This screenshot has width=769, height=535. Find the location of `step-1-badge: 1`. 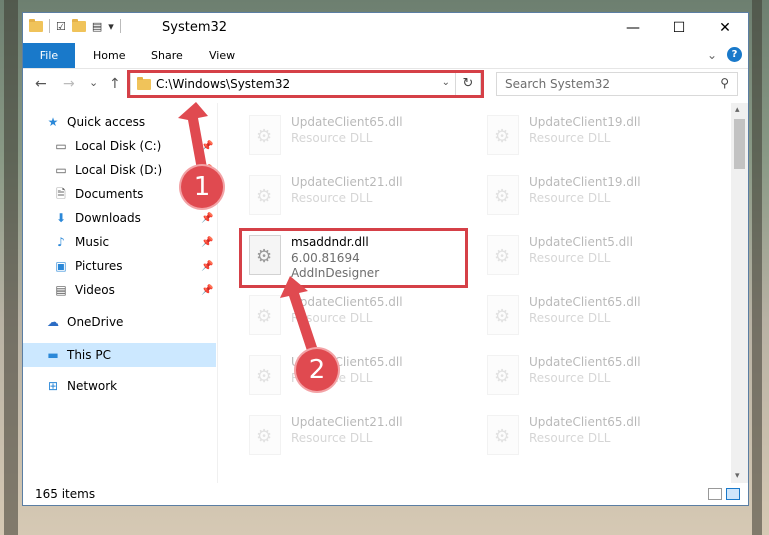

step-1-badge: 1 is located at coordinates (202, 187).